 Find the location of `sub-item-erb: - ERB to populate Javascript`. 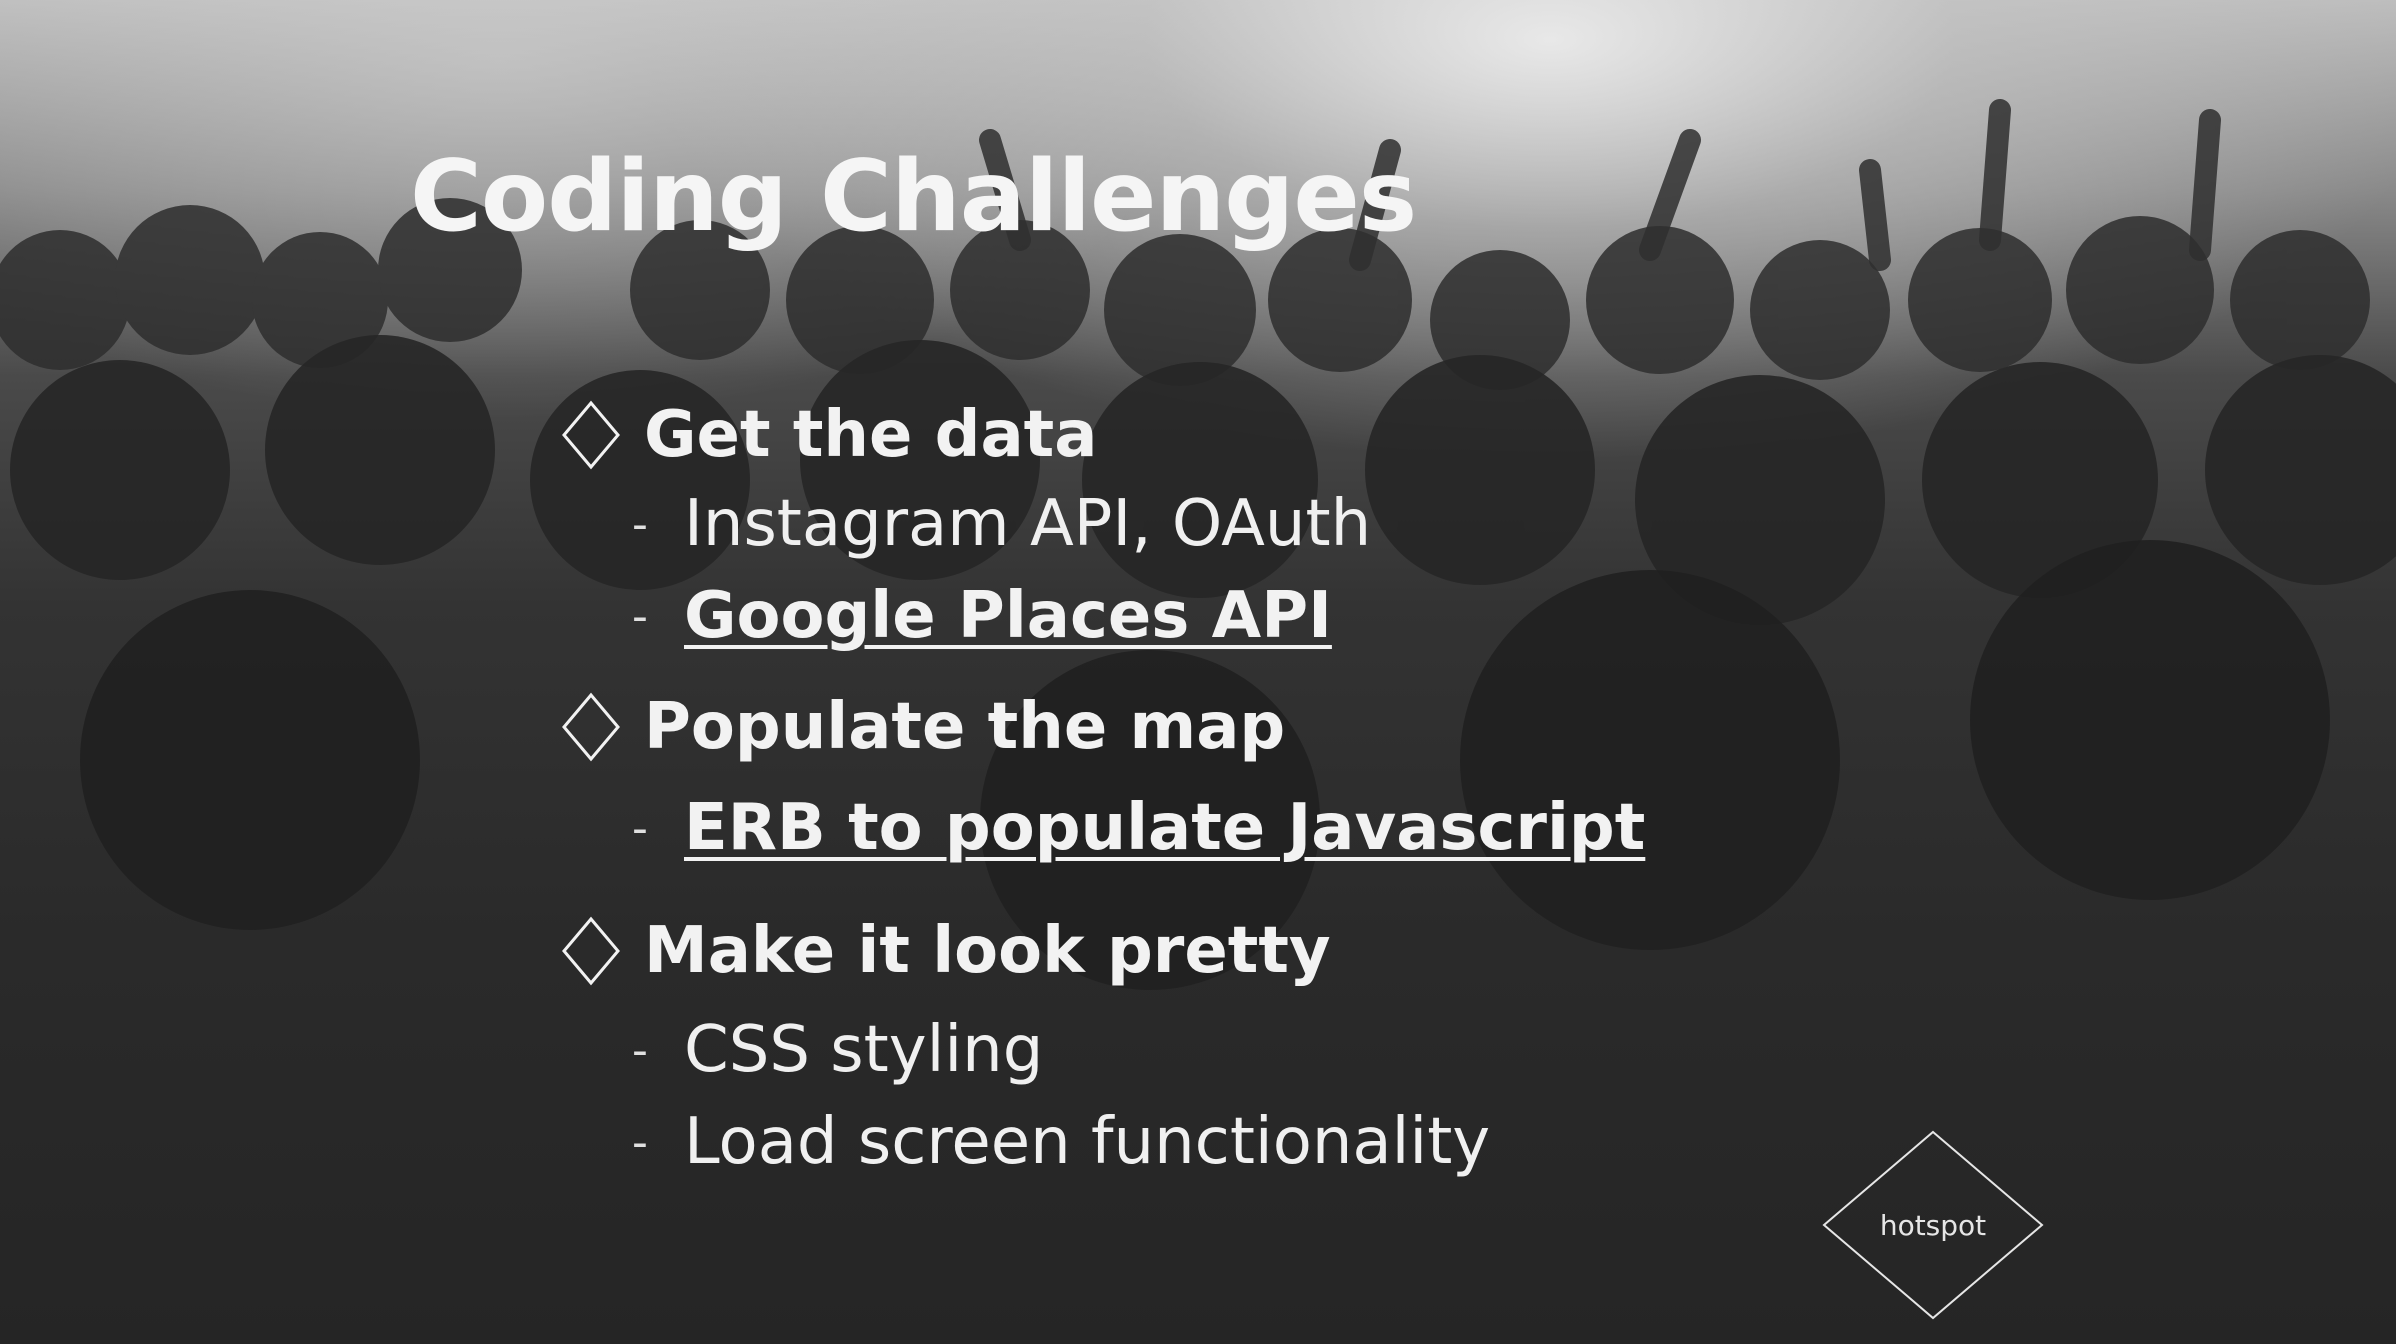

sub-item-erb: - ERB to populate Javascript is located at coordinates (1138, 828).